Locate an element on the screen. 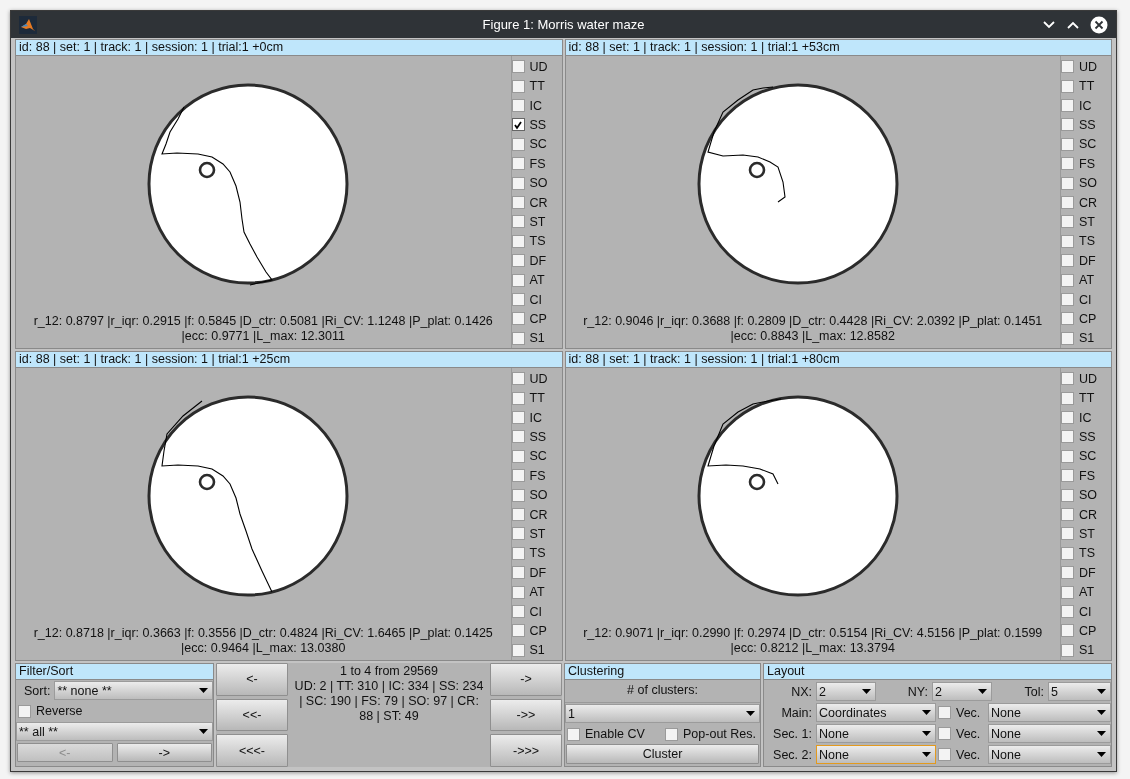  filter-dropdown: ** all ** is located at coordinates (114, 731).